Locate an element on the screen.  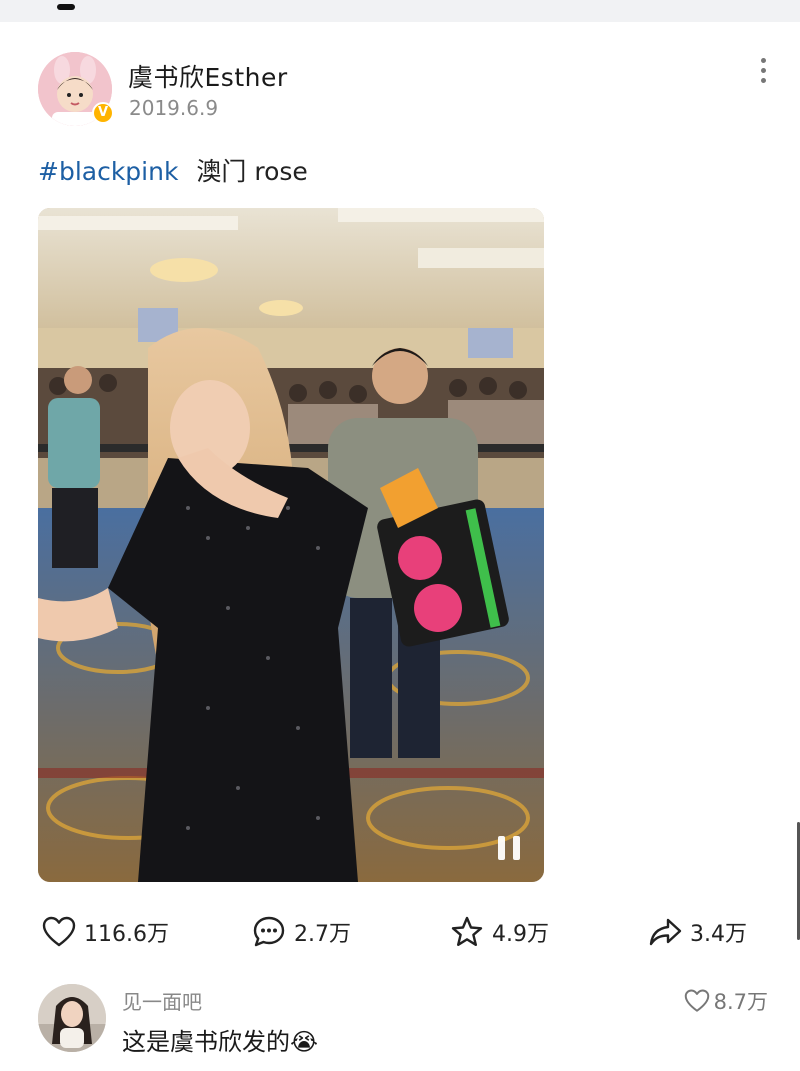
post-date: 2019.6.9 is located at coordinates (174, 108).